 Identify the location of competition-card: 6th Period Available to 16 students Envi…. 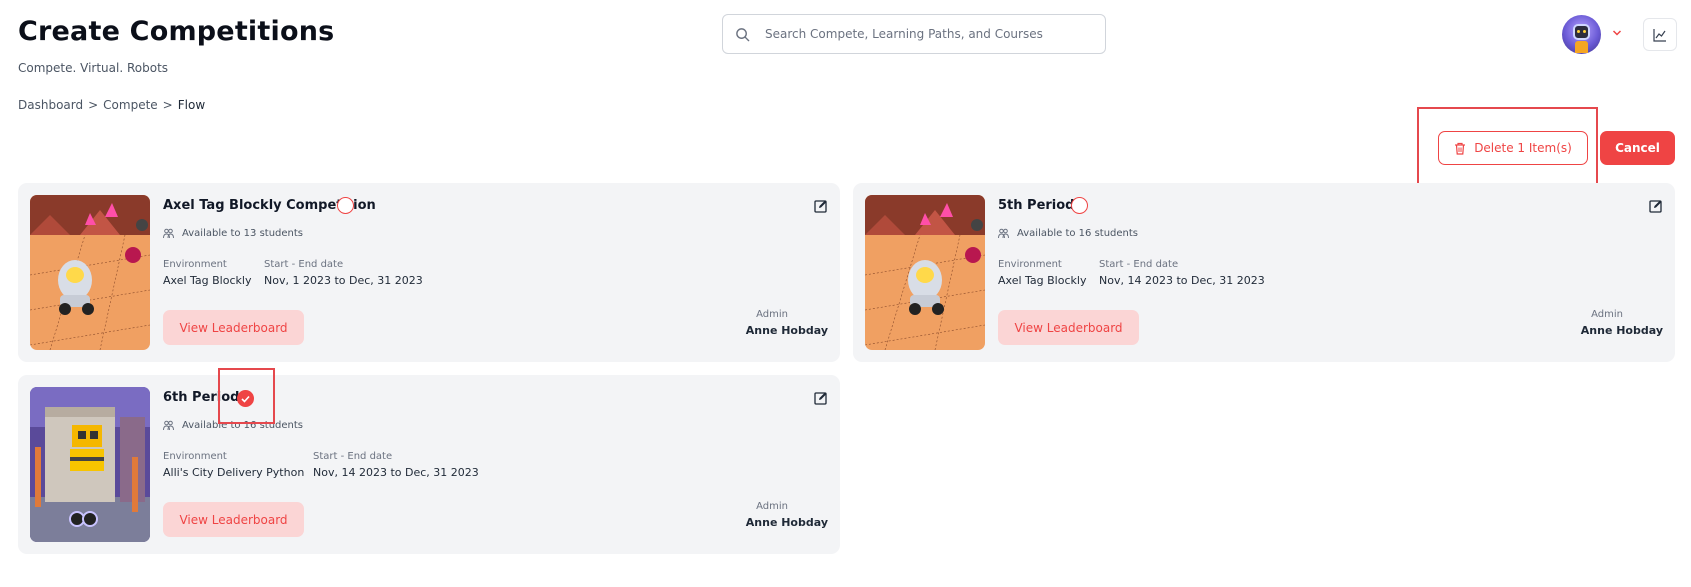
(429, 464).